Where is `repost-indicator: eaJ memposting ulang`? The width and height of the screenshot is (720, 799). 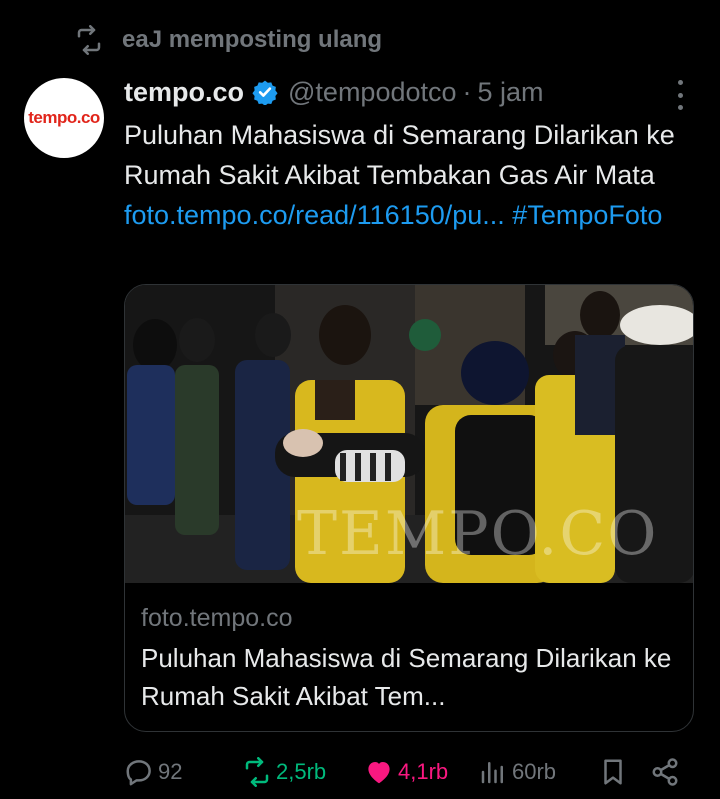 repost-indicator: eaJ memposting ulang is located at coordinates (228, 40).